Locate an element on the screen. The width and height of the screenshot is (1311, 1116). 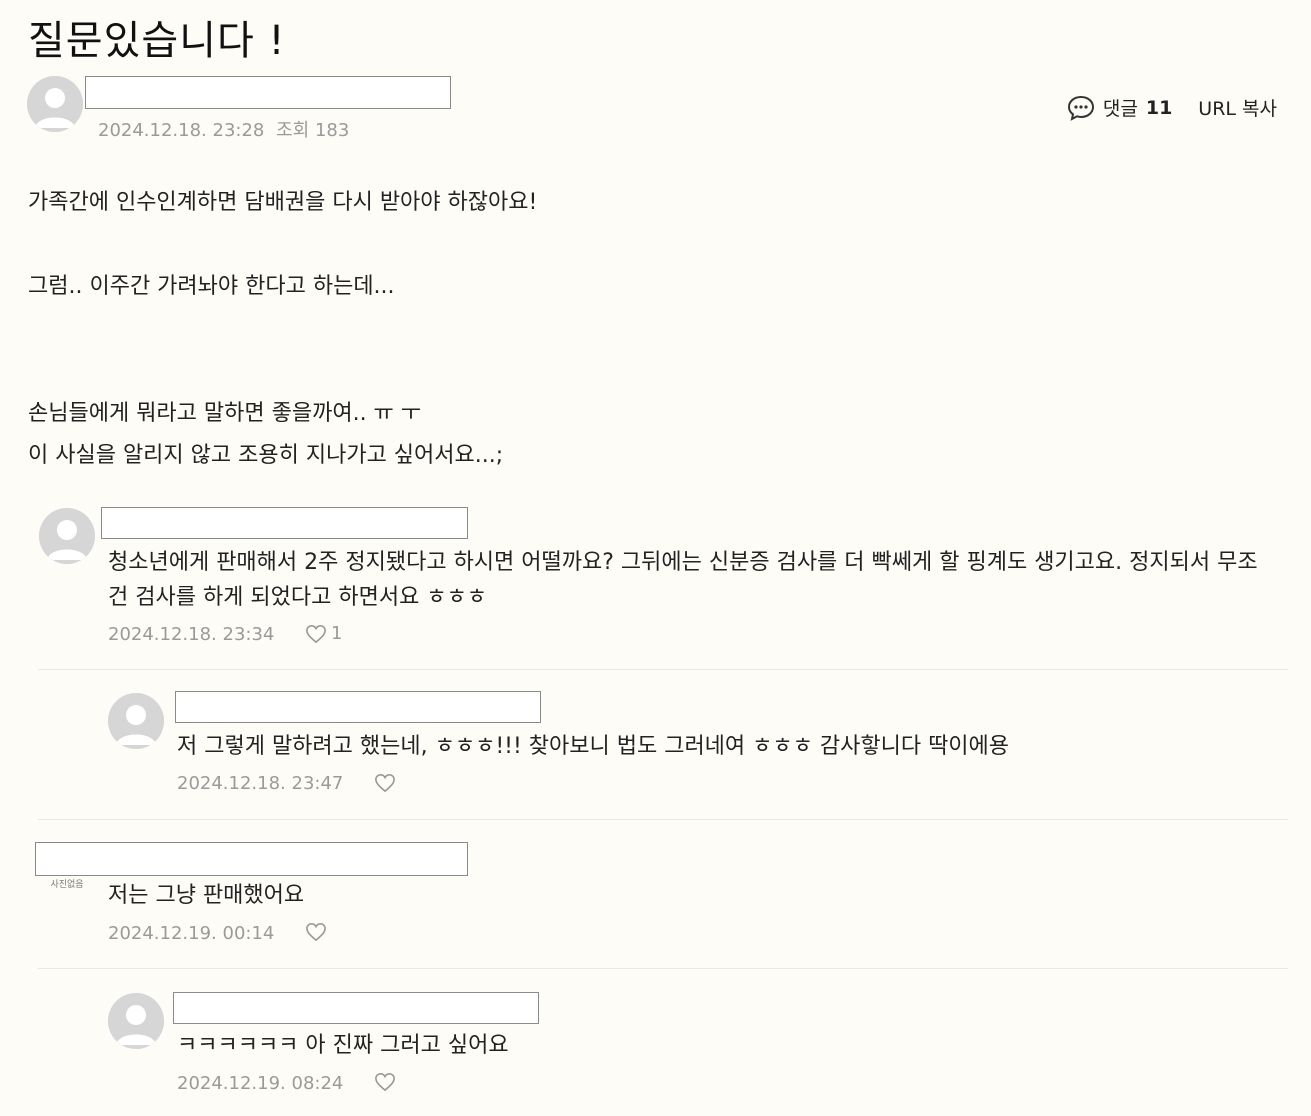
comment-count: 11 is located at coordinates (1159, 107).